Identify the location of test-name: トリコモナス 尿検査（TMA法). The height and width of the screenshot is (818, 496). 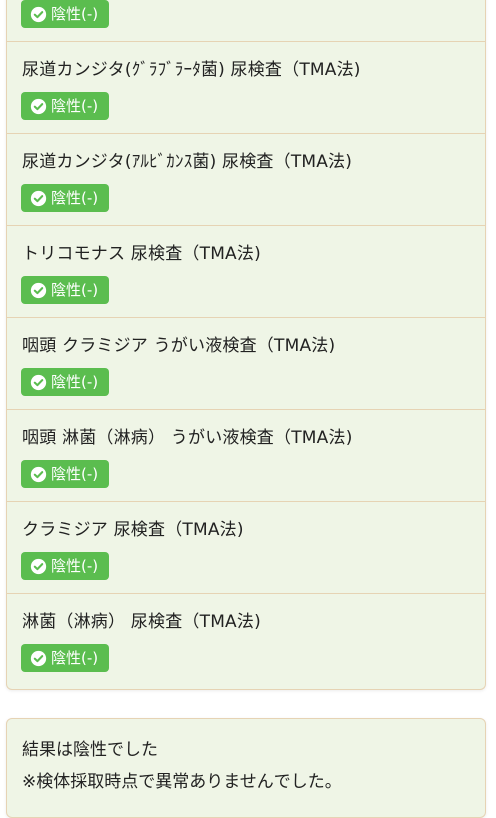
(141, 254).